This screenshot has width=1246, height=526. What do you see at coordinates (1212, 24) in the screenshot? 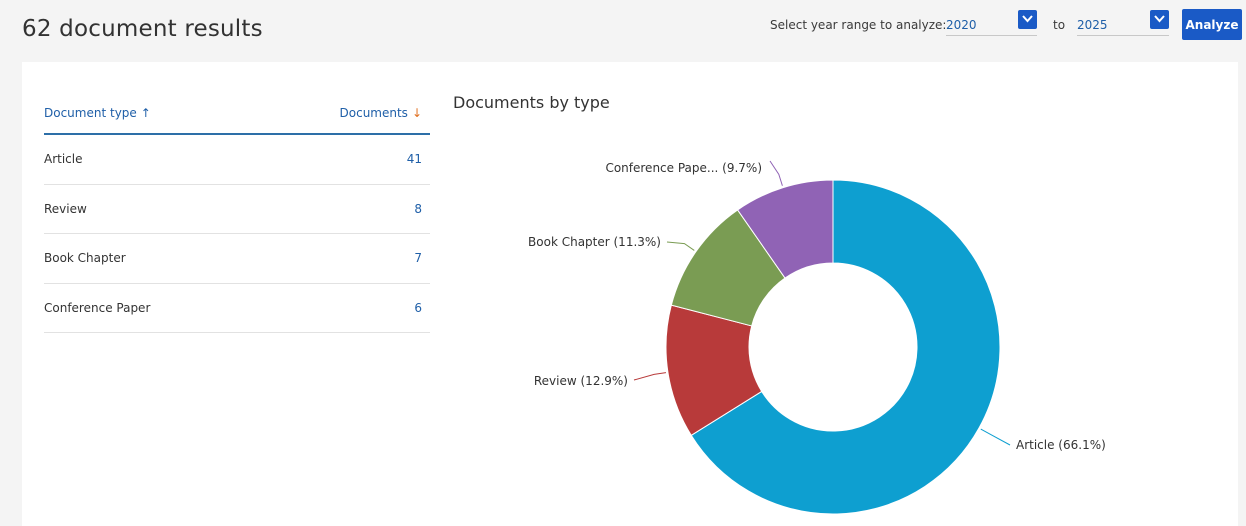
I see `analyze-button: Analyze` at bounding box center [1212, 24].